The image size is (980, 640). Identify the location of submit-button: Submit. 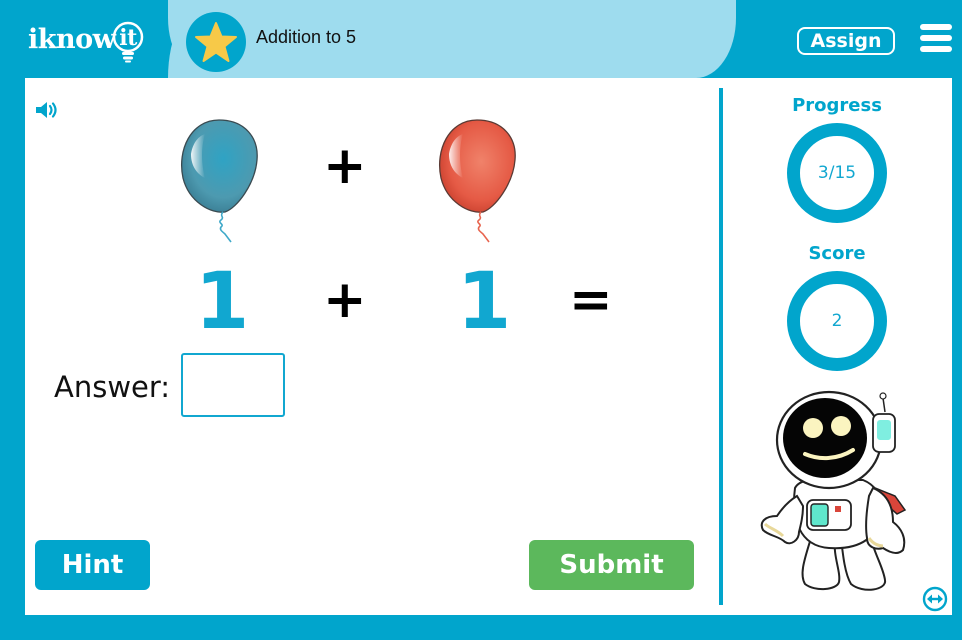
(611, 565).